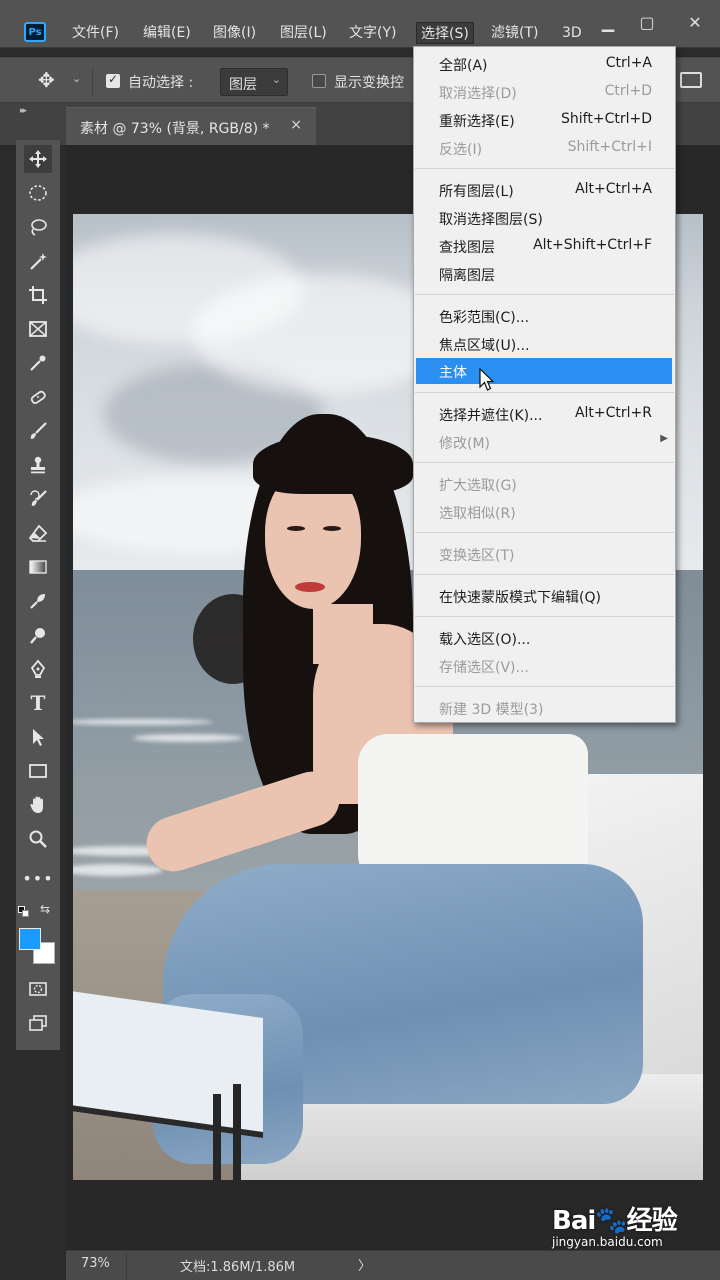  I want to click on magic-wand-tool-icon, so click(38, 261).